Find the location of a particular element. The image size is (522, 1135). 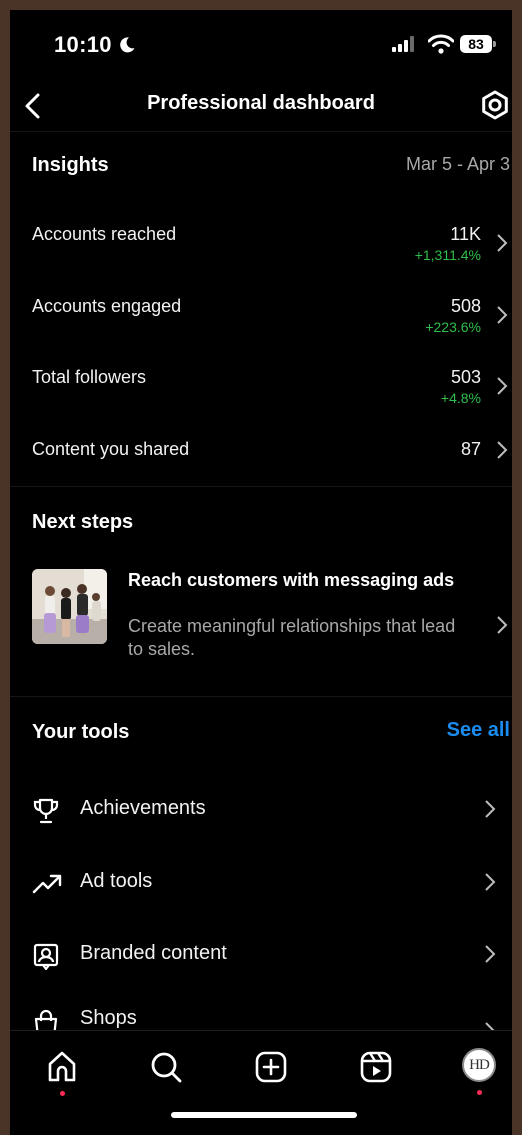

wifi-icon is located at coordinates (441, 44).